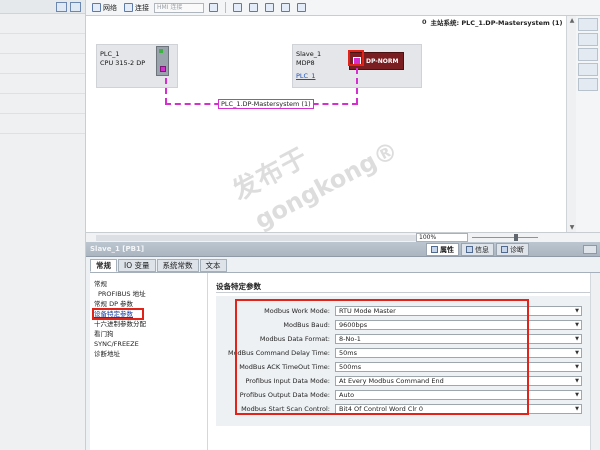 Image resolution: width=600 pixels, height=450 pixels. Describe the element at coordinates (424, 22) in the screenshot. I see `master-system-number: 0` at that location.